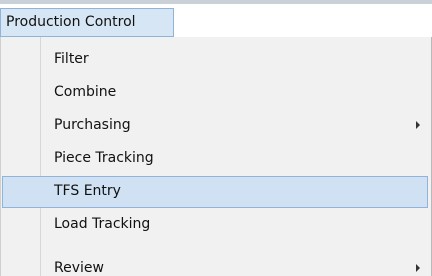 The width and height of the screenshot is (432, 276). What do you see at coordinates (87, 191) in the screenshot?
I see `menu-item-label: TFS Entry` at bounding box center [87, 191].